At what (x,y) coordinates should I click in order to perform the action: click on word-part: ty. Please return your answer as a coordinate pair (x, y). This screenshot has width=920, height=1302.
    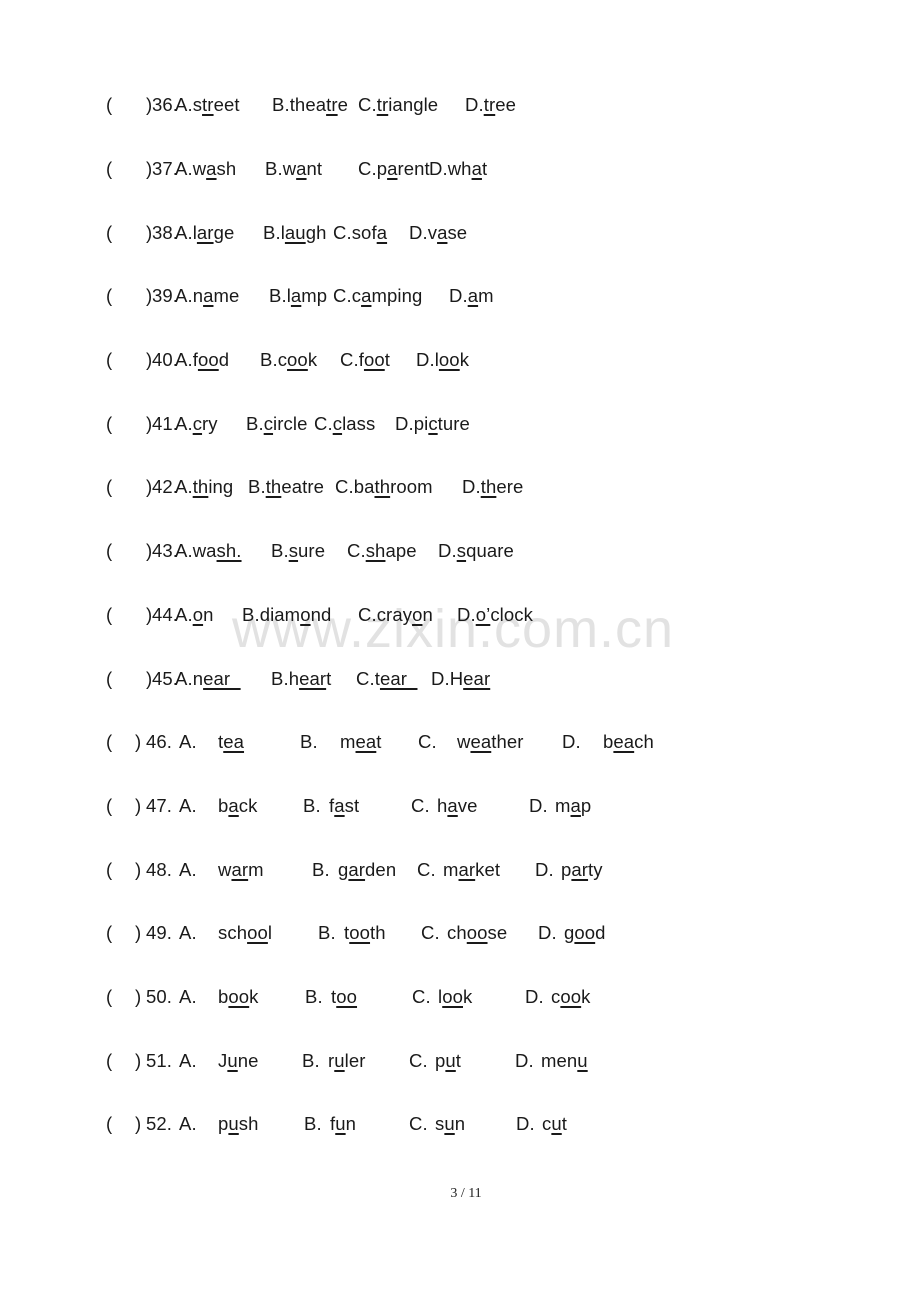
    Looking at the image, I should click on (595, 869).